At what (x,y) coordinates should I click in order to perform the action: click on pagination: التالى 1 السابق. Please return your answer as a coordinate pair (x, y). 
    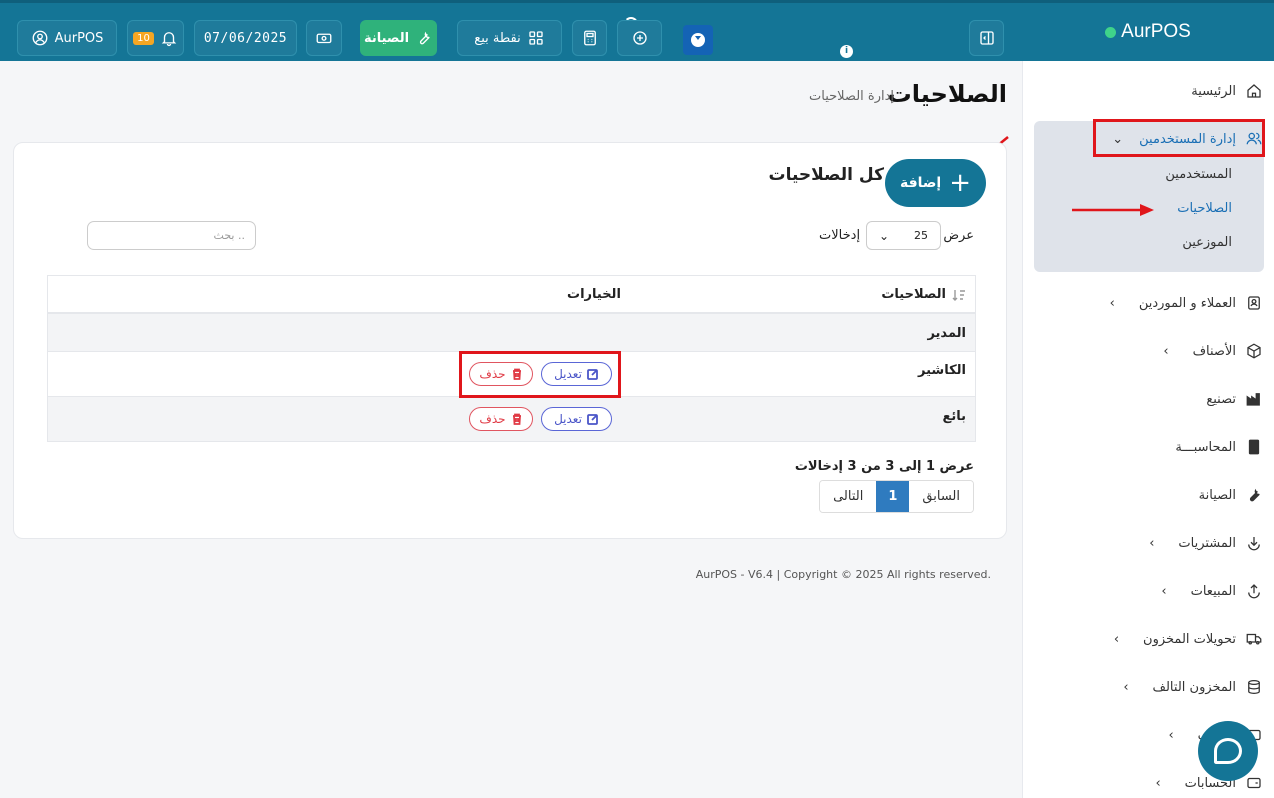
    Looking at the image, I should click on (896, 496).